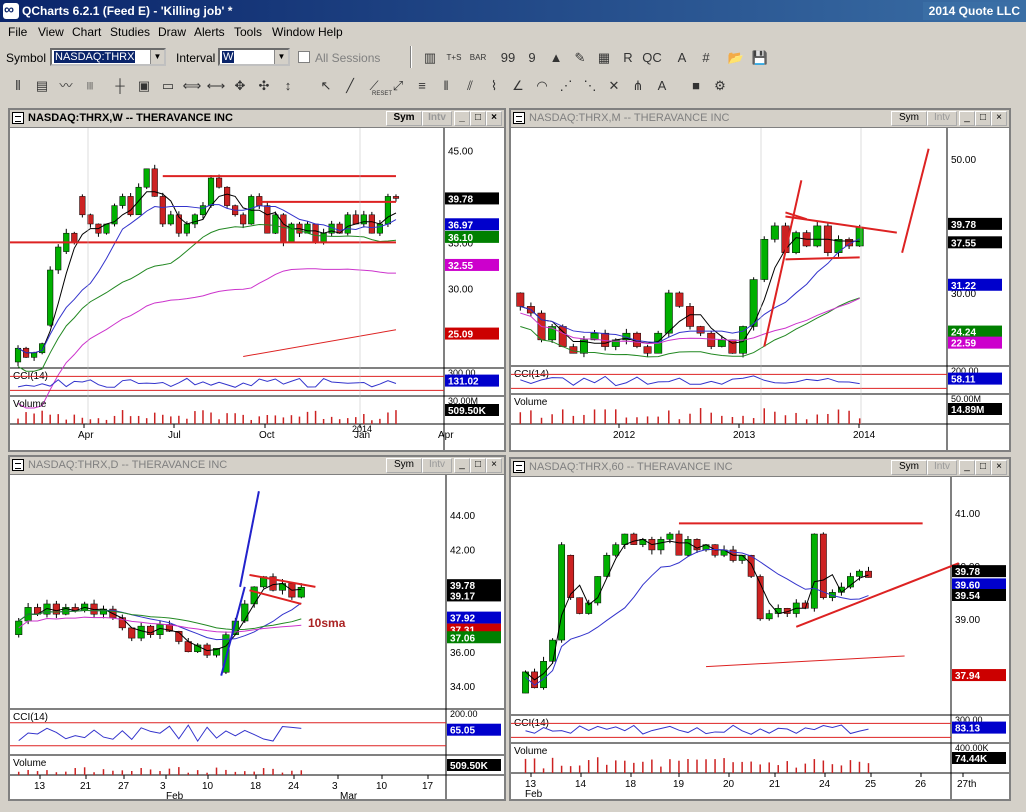 Image resolution: width=1026 pixels, height=812 pixels. What do you see at coordinates (172, 32) in the screenshot?
I see `menu-draw: Draw` at bounding box center [172, 32].